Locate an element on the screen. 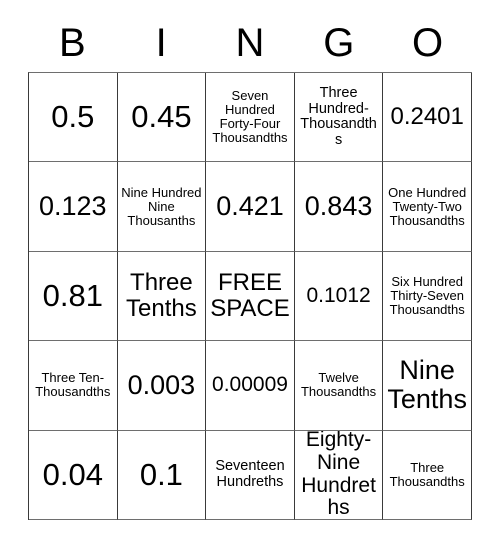 The image size is (500, 544). bingo-header-row: B I N G O is located at coordinates (250, 43).